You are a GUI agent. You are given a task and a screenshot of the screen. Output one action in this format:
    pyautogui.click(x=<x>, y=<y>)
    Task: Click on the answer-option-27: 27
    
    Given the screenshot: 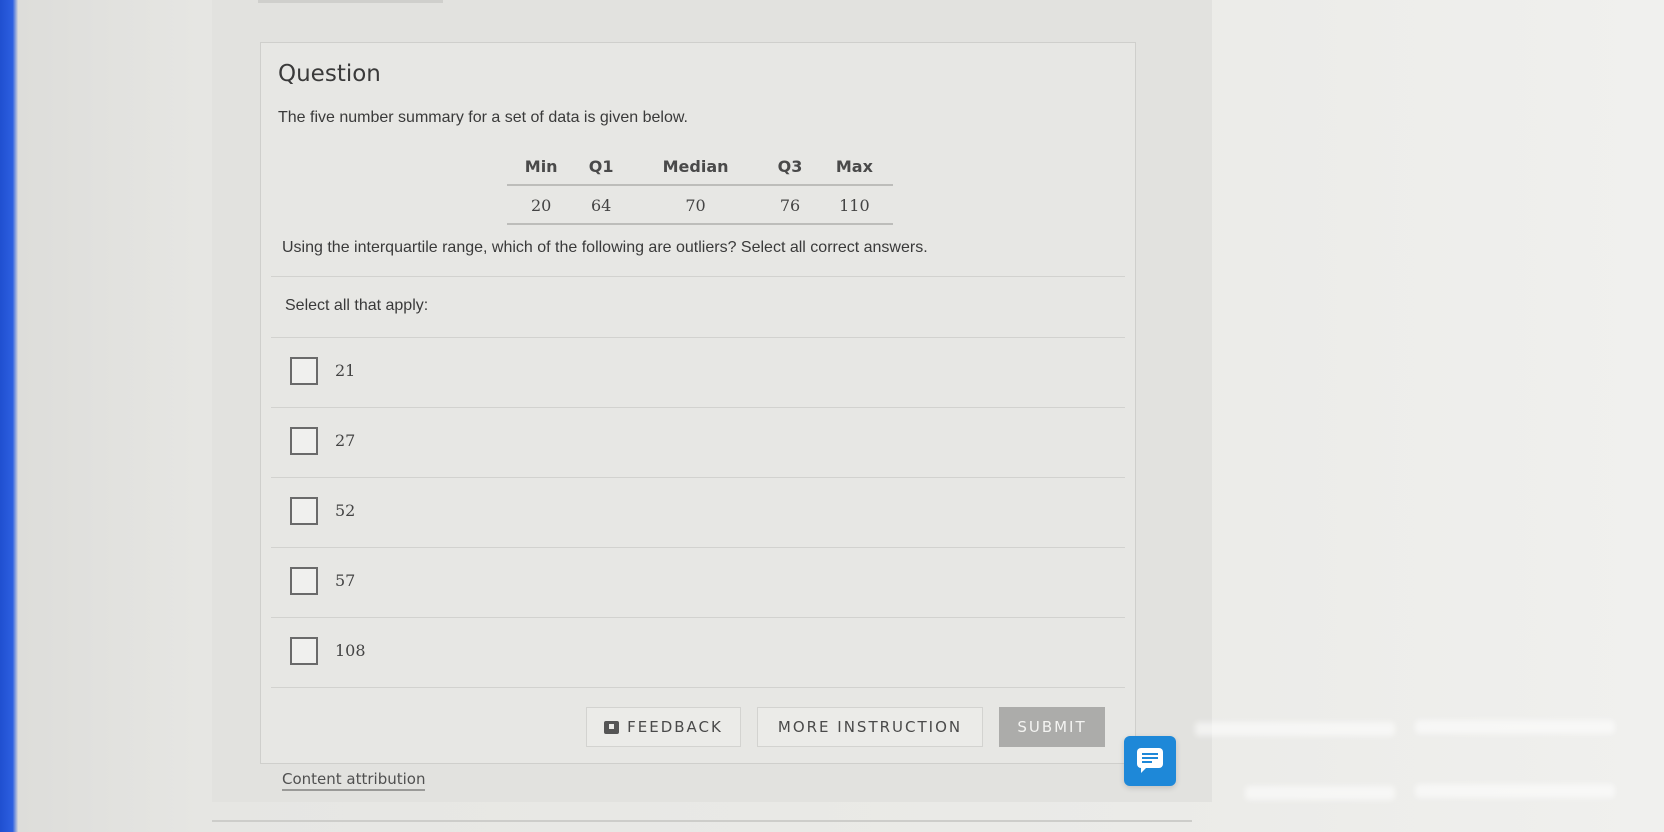 What is the action you would take?
    pyautogui.click(x=698, y=443)
    